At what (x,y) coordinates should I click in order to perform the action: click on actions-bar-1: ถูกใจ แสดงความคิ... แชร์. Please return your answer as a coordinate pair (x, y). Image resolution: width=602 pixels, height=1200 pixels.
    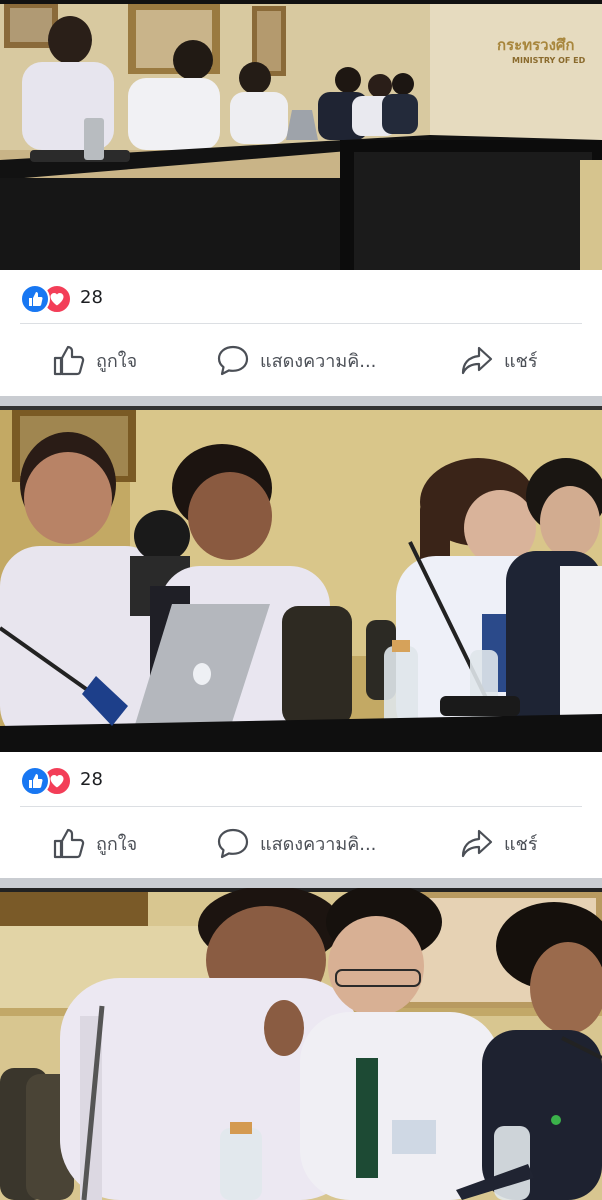
    Looking at the image, I should click on (301, 360).